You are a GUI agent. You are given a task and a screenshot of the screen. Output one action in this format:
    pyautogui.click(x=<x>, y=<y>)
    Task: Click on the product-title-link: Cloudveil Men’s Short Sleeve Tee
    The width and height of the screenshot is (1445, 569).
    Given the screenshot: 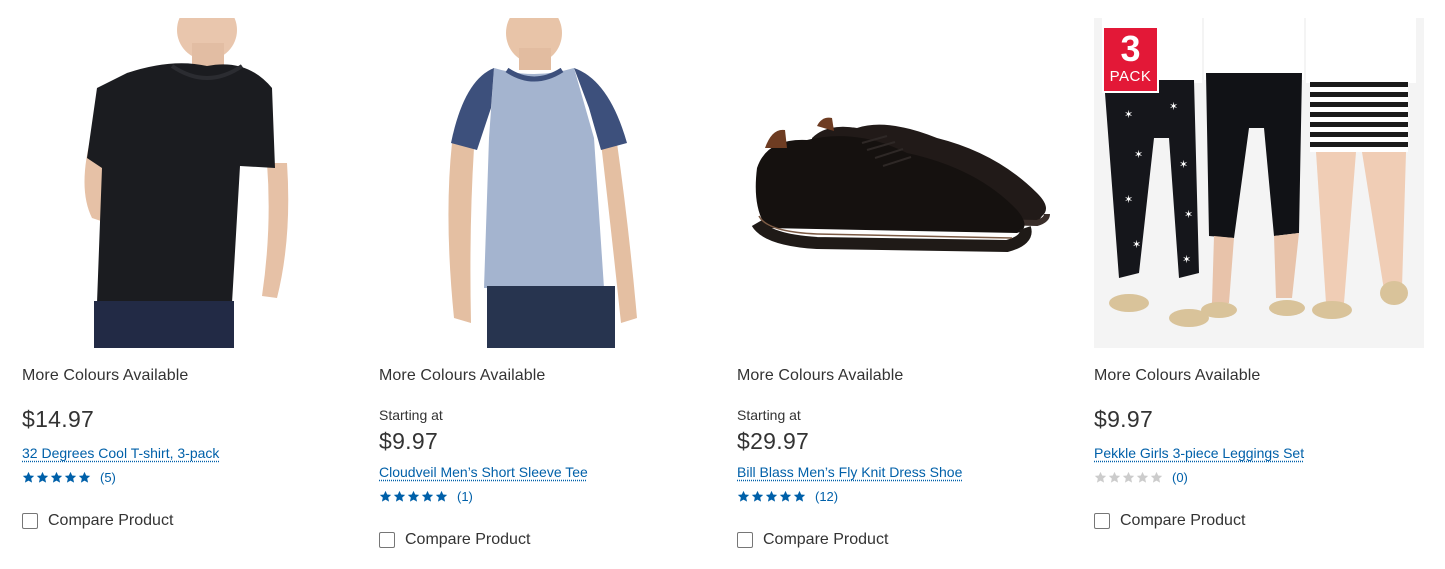 What is the action you would take?
    pyautogui.click(x=483, y=472)
    